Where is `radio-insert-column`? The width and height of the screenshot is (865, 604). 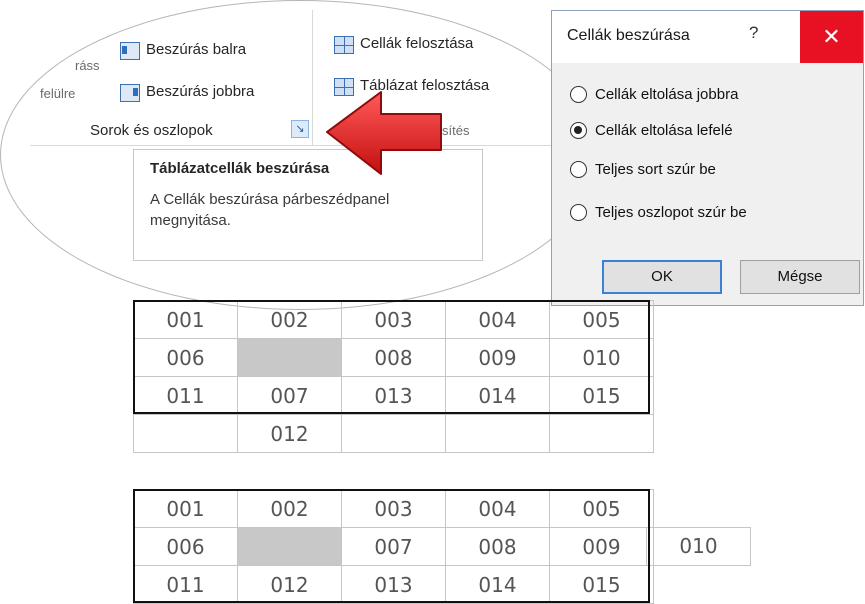
radio-insert-column is located at coordinates (578, 212).